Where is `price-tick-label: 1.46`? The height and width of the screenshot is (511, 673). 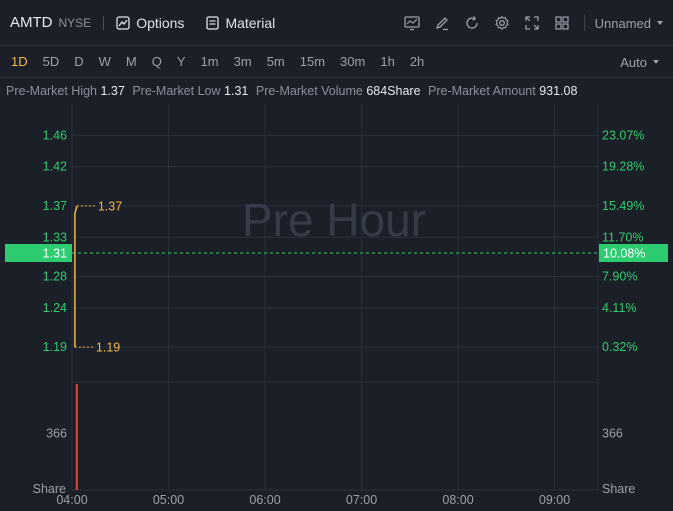 price-tick-label: 1.46 is located at coordinates (55, 135).